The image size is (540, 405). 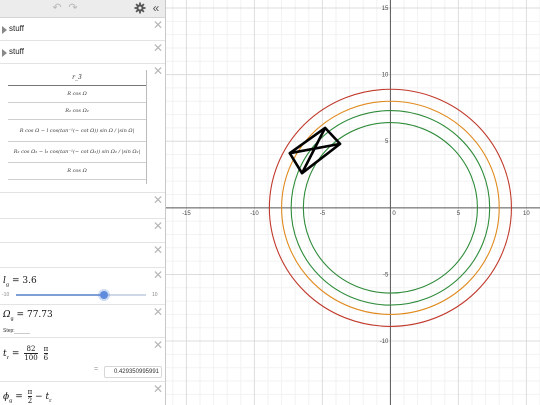 I want to click on undo-arrow-icon: ↶, so click(x=57, y=8).